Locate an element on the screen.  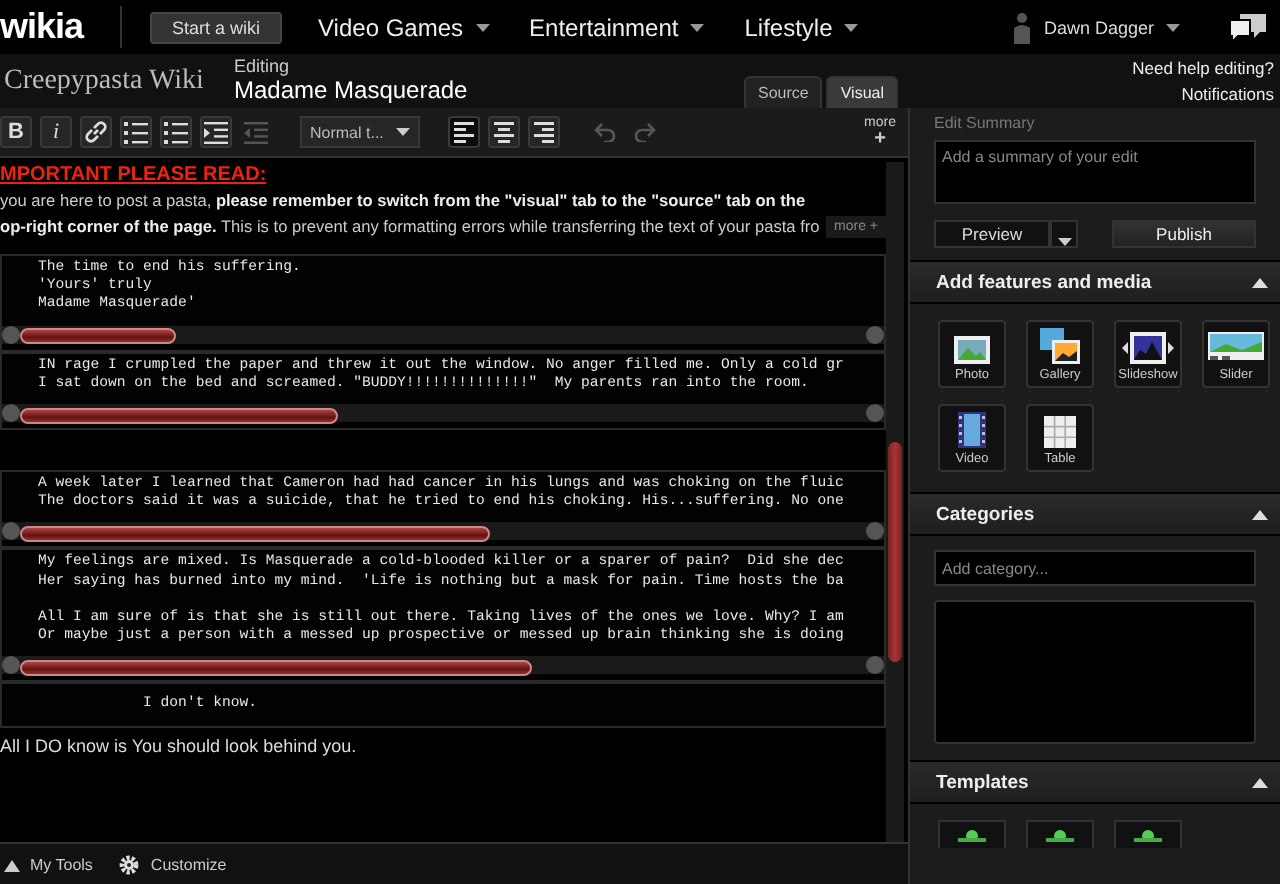
section-header: Categories is located at coordinates (1095, 514).